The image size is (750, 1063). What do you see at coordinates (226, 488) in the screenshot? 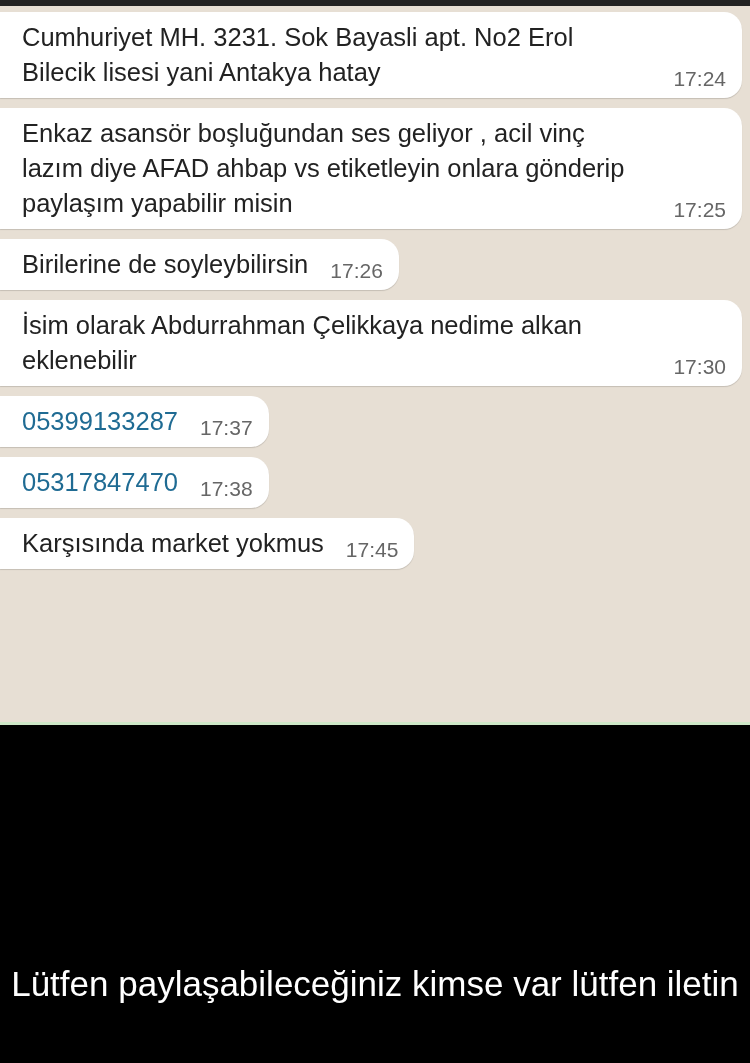
I see `message-time: 17:38` at bounding box center [226, 488].